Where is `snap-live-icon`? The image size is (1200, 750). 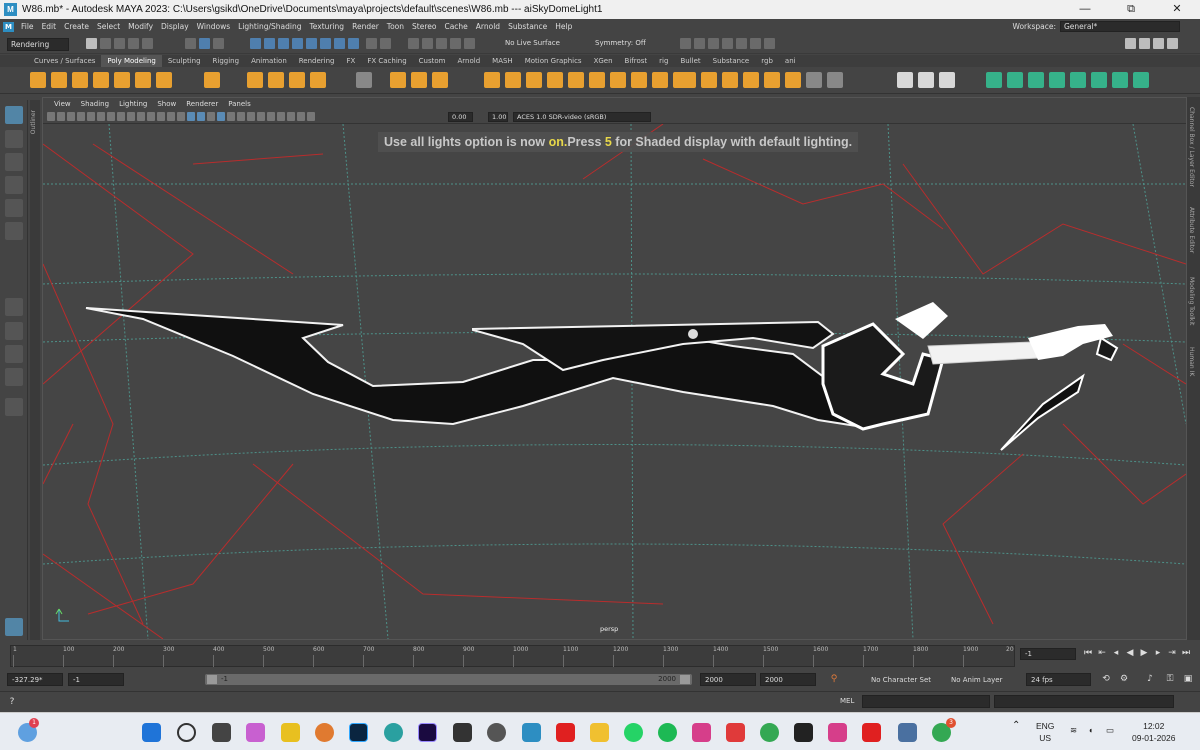
snap-live-icon is located at coordinates (469, 43).